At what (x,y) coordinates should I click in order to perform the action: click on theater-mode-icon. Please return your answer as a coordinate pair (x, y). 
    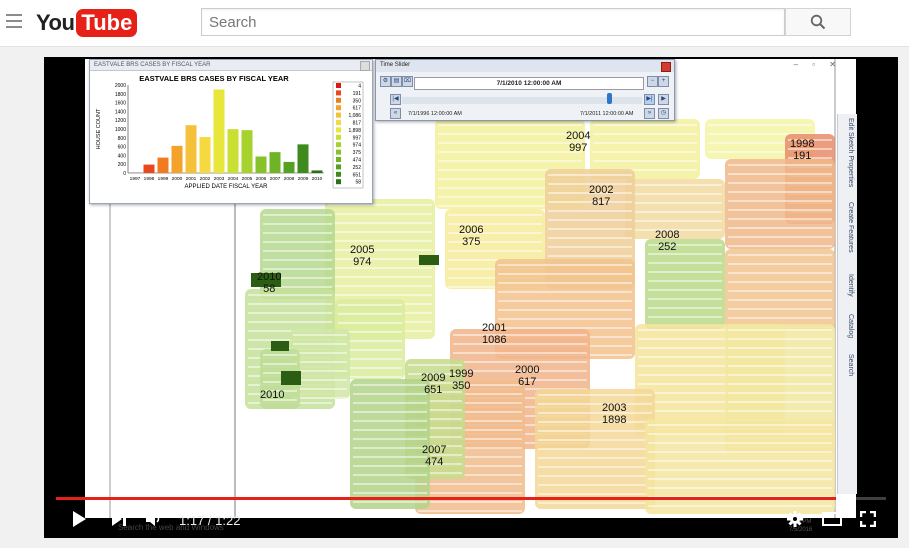
    Looking at the image, I should click on (832, 519).